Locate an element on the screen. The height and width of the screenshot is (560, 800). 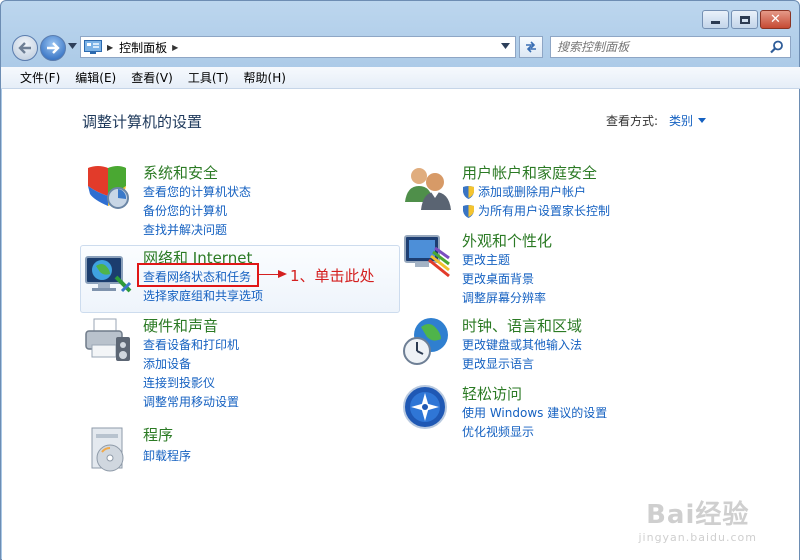
address-dropdown-icon is located at coordinates (505, 46).